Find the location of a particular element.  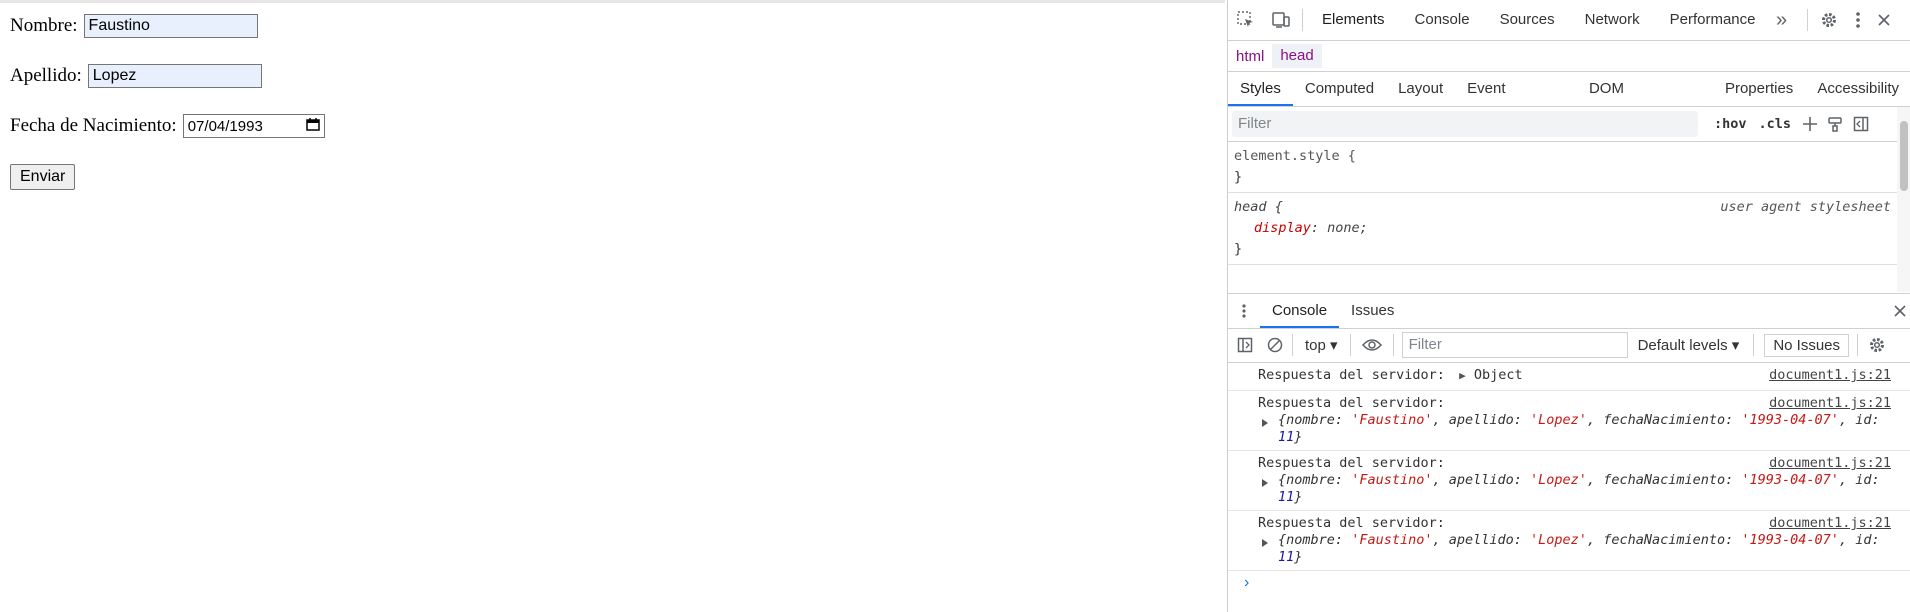

close-devtools-icon is located at coordinates (1884, 20).